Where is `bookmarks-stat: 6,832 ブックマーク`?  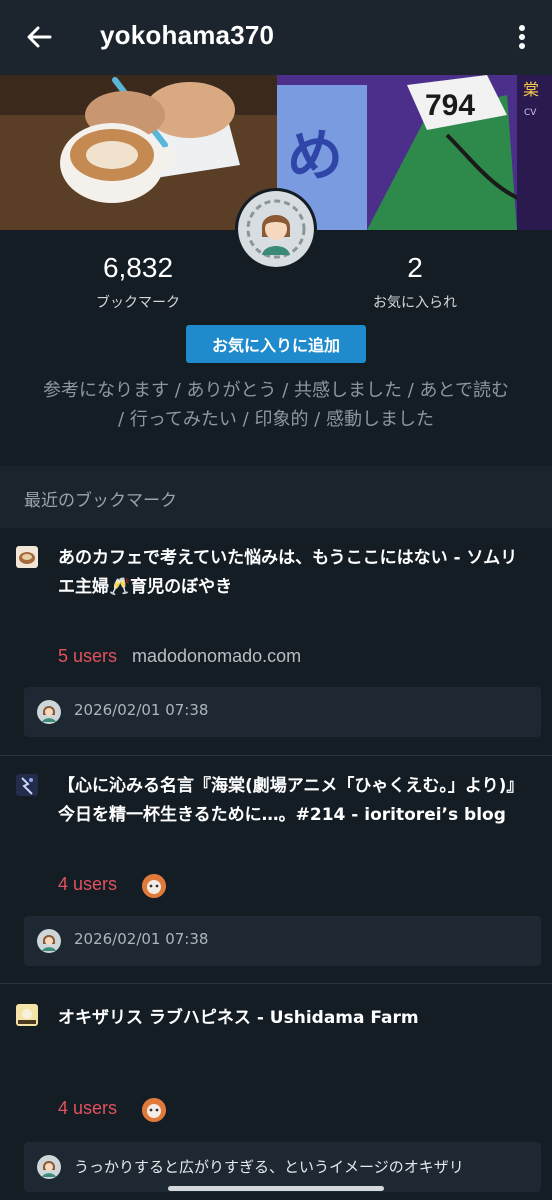
bookmarks-stat: 6,832 ブックマーク is located at coordinates (138, 282).